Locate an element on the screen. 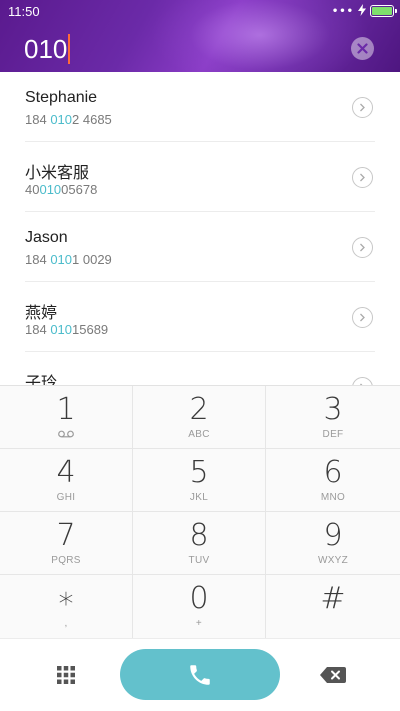 This screenshot has height=711, width=400. number-prefix: 40 is located at coordinates (32, 189).